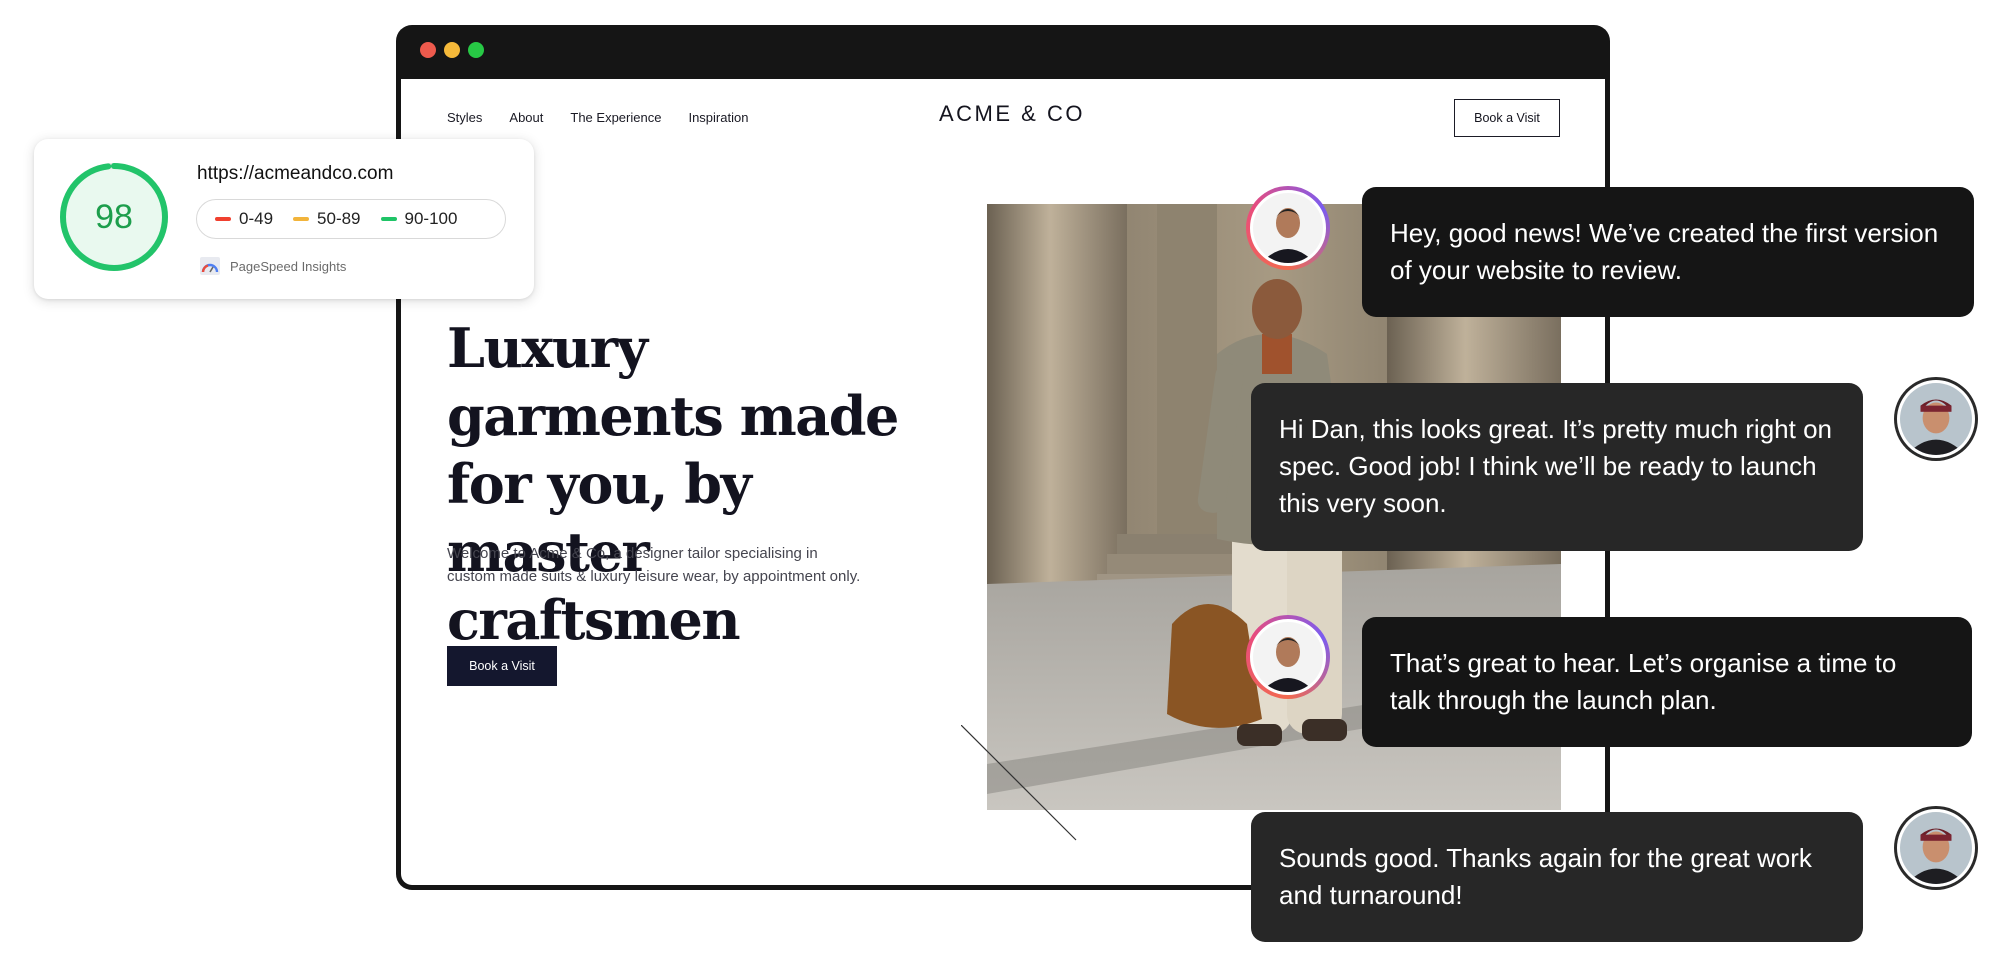 The height and width of the screenshot is (960, 2000). What do you see at coordinates (476, 50) in the screenshot?
I see `maximize-window-button` at bounding box center [476, 50].